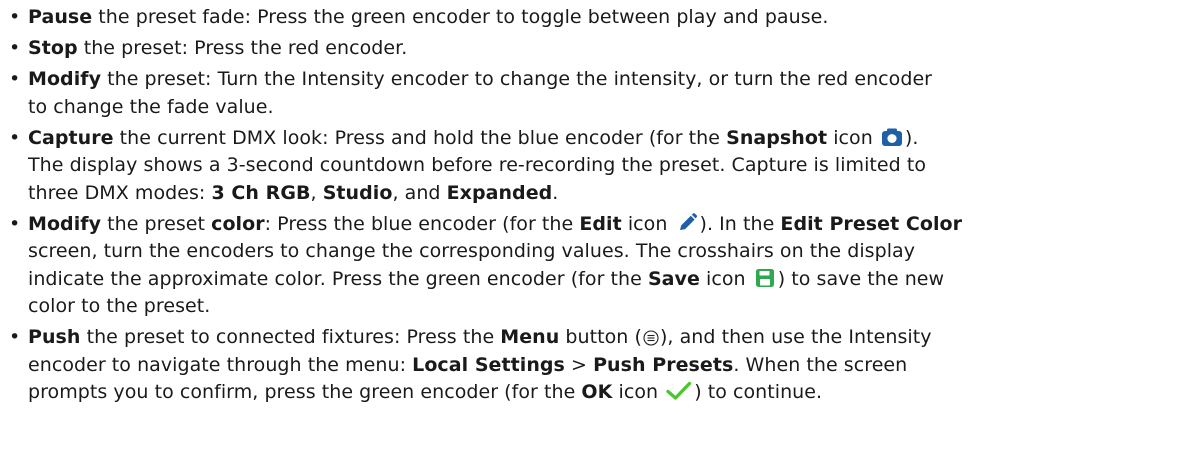 The width and height of the screenshot is (1178, 476). I want to click on text-run: : Press the blue encoder (for the, so click(422, 223).